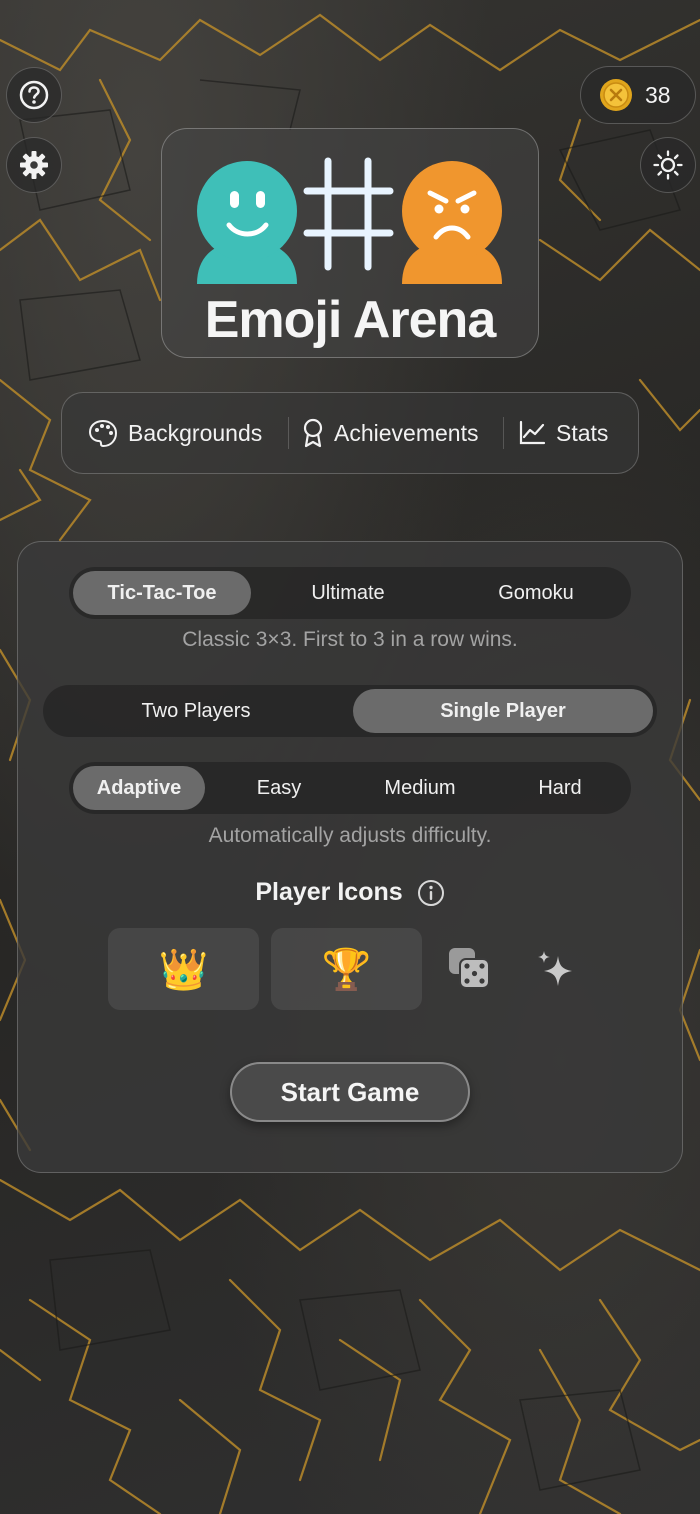 The width and height of the screenshot is (700, 1514). Describe the element at coordinates (560, 788) in the screenshot. I see `tab-hard: Hard` at that location.